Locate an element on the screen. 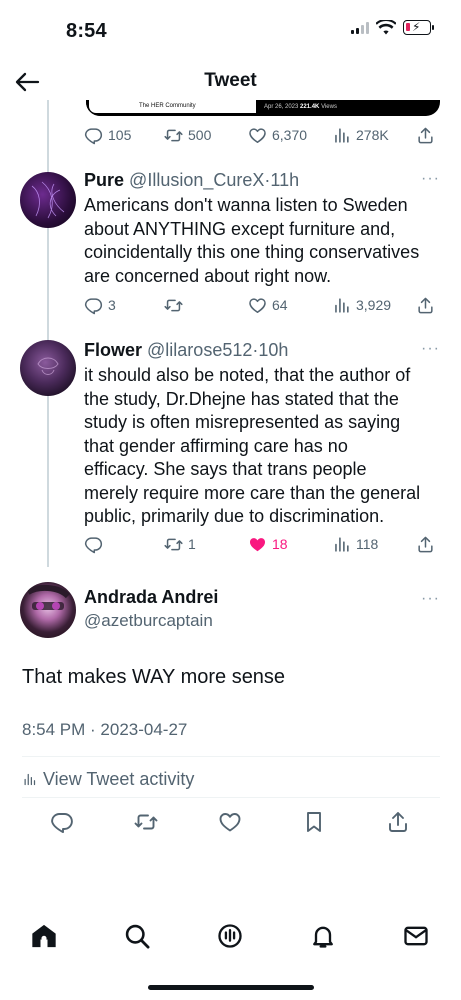  signal-icon is located at coordinates (360, 27).